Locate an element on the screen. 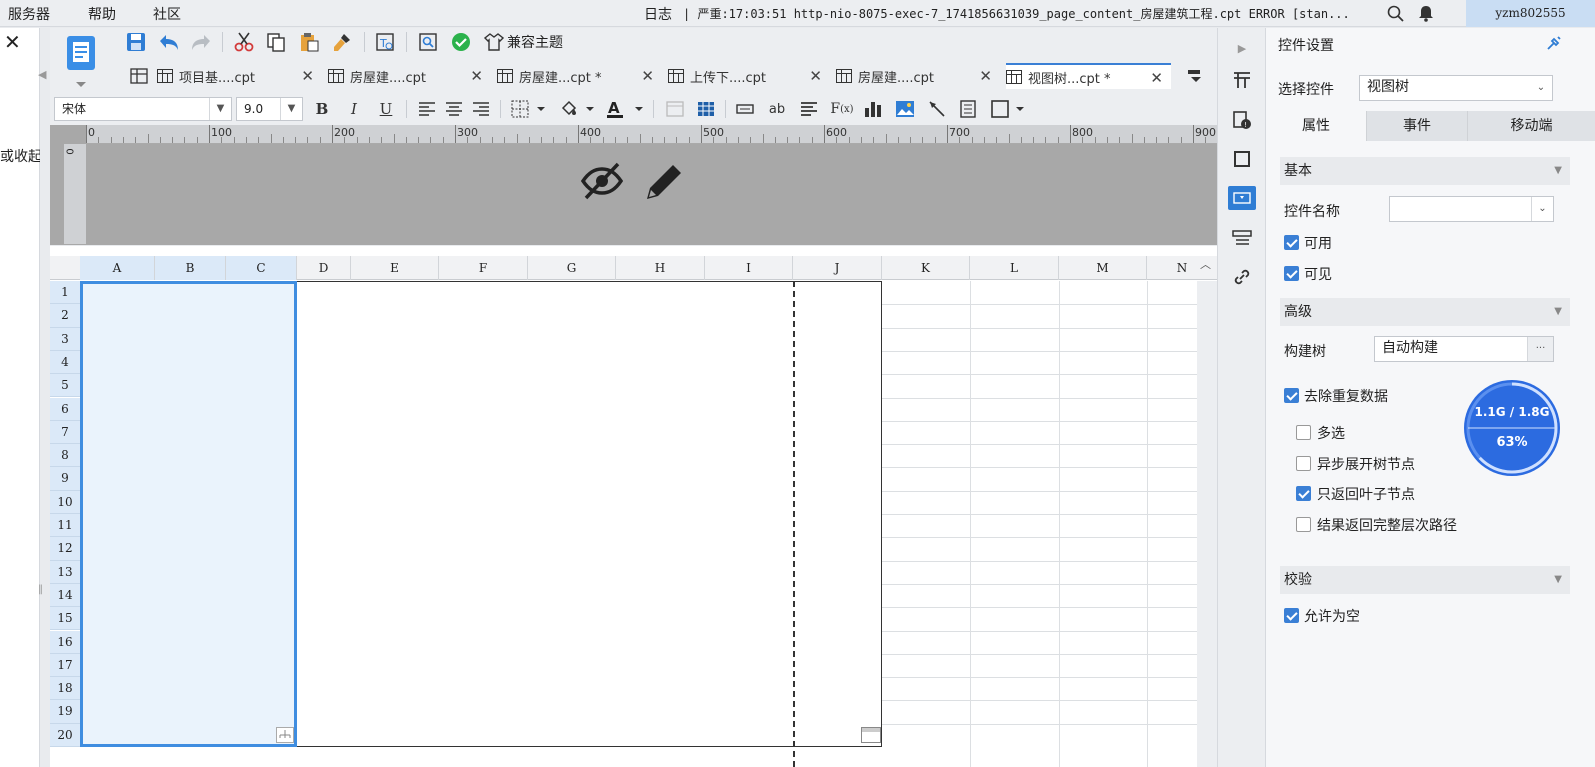 Image resolution: width=1595 pixels, height=767 pixels. vertical-scrollbar is located at coordinates (1207, 524).